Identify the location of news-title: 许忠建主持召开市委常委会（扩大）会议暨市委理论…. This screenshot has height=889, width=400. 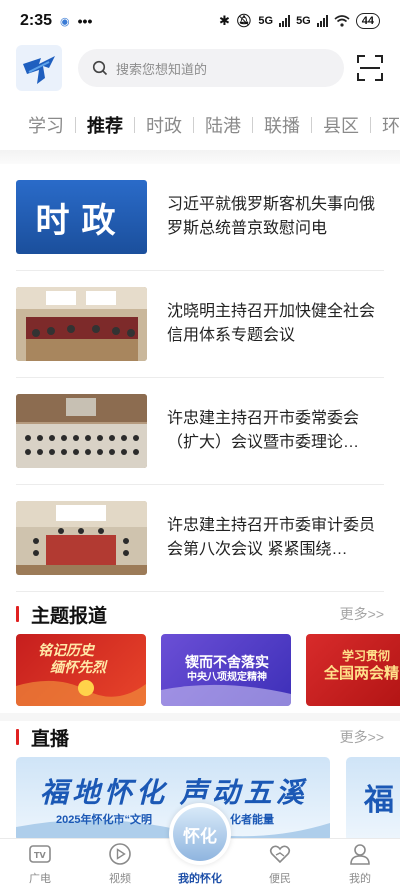
(263, 430).